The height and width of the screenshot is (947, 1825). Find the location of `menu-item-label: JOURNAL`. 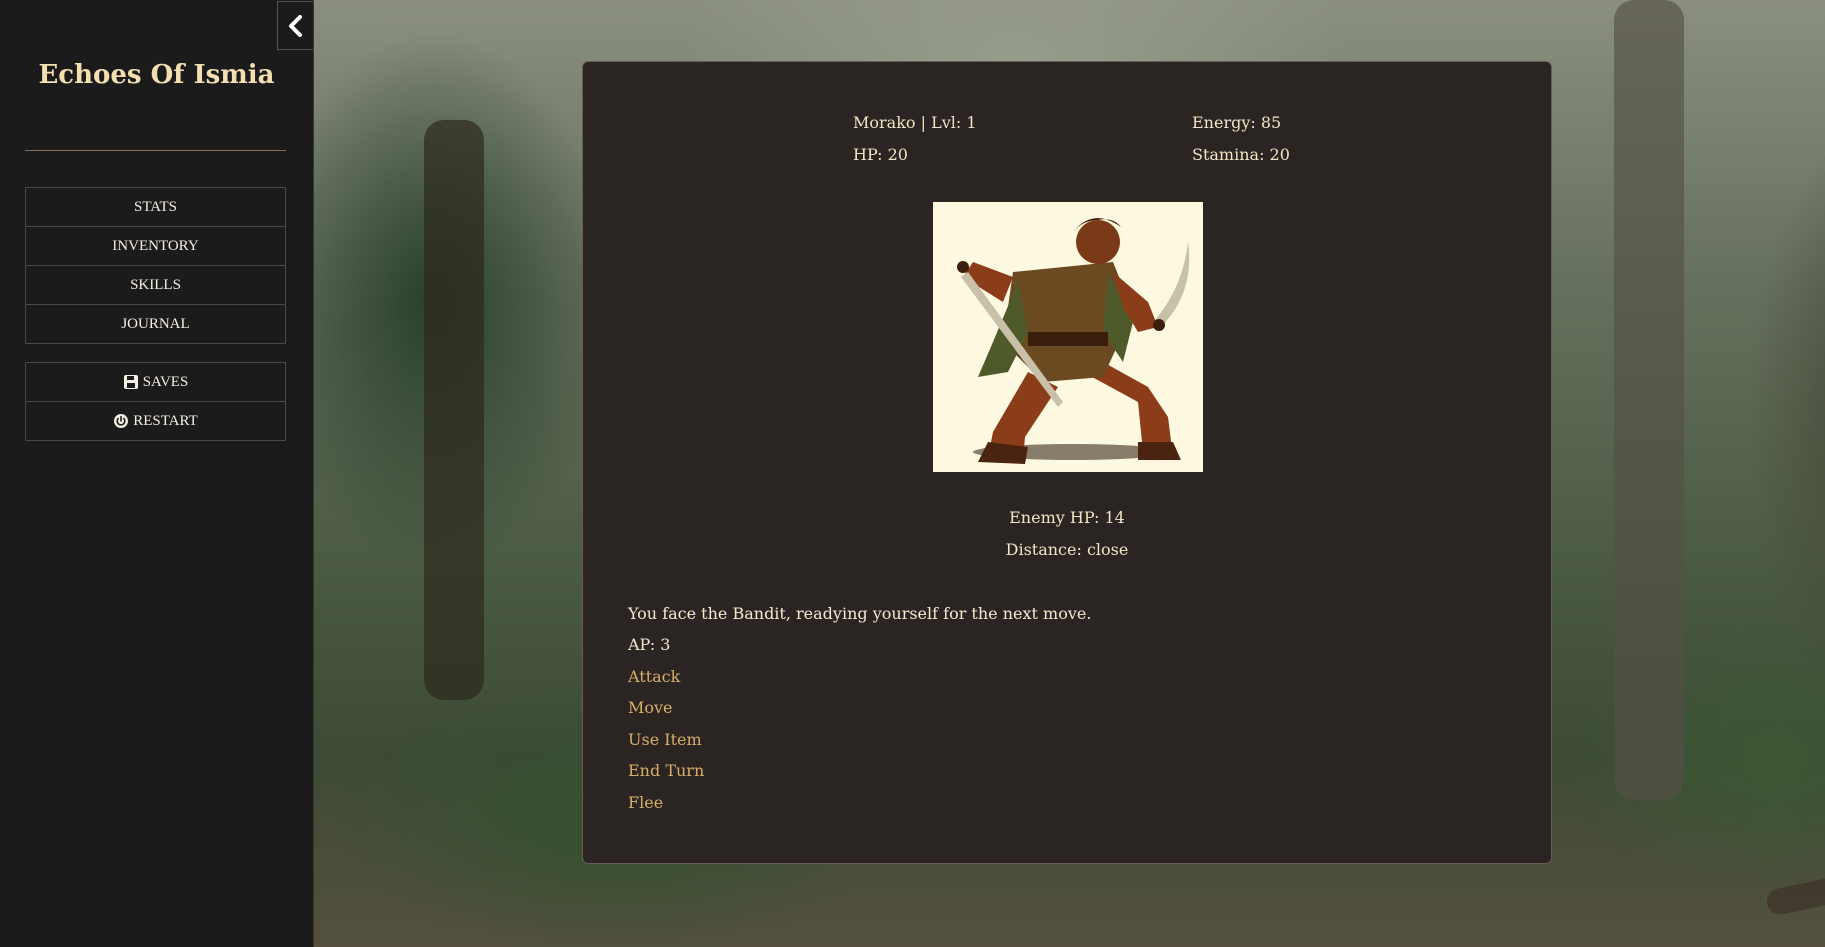

menu-item-label: JOURNAL is located at coordinates (155, 324).